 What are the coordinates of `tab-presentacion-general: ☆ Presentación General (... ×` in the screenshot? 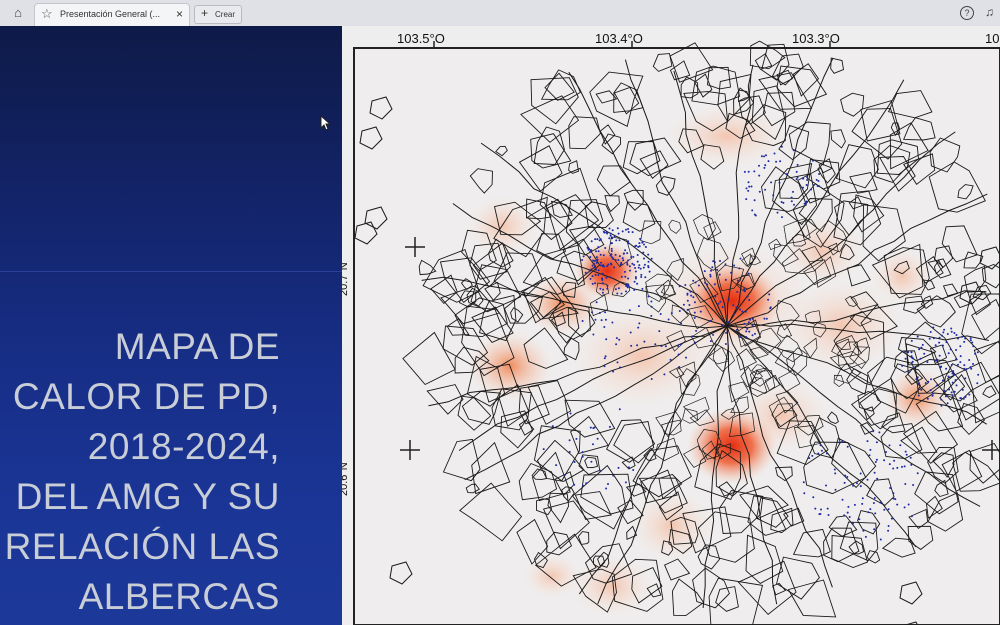 It's located at (112, 14).